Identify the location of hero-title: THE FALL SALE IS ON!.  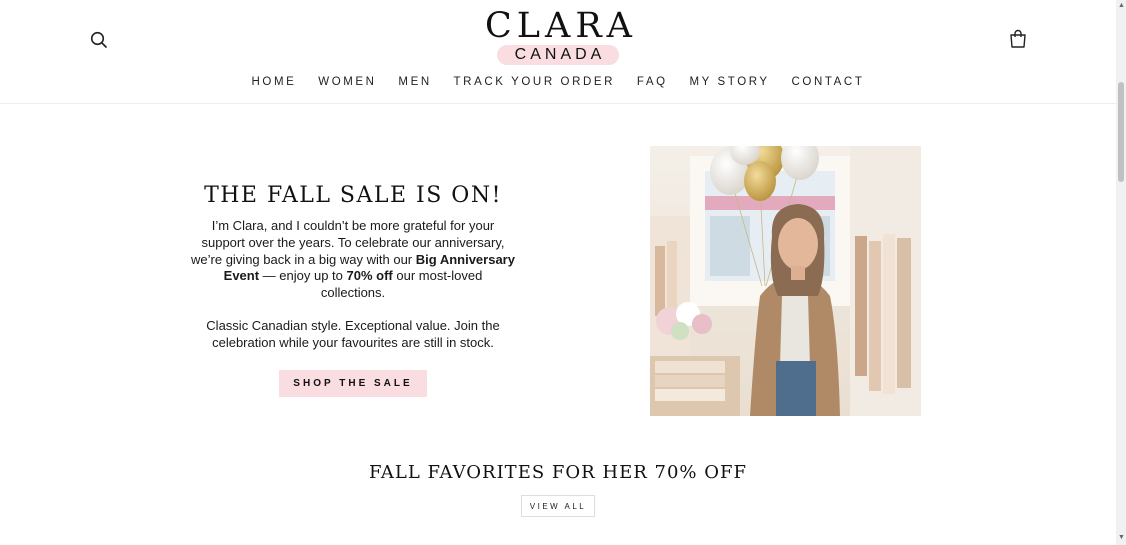
(353, 195).